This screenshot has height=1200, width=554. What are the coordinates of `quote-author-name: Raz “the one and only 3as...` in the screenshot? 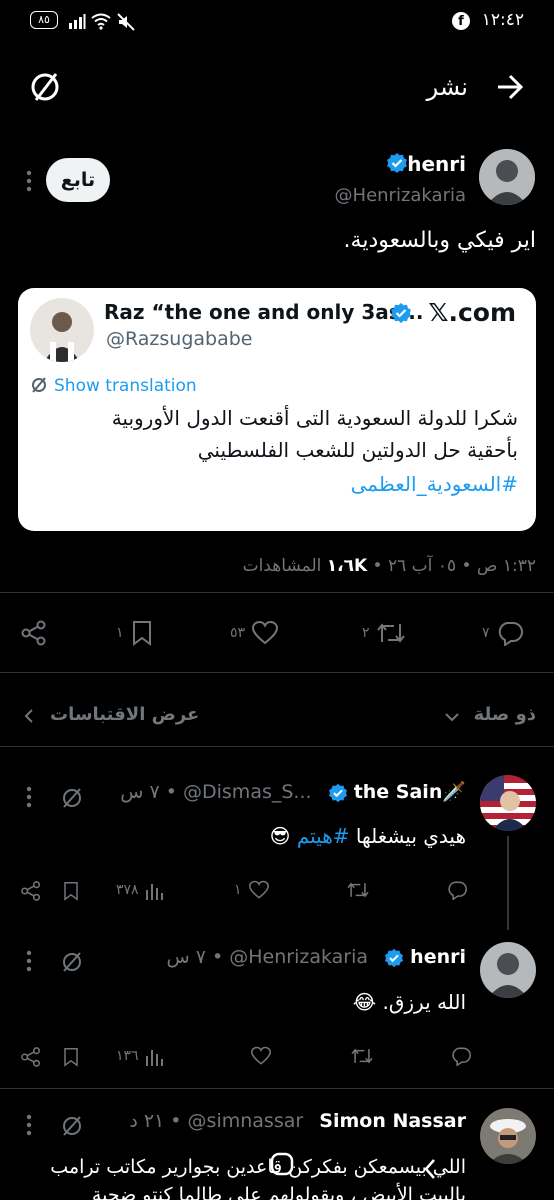 It's located at (264, 312).